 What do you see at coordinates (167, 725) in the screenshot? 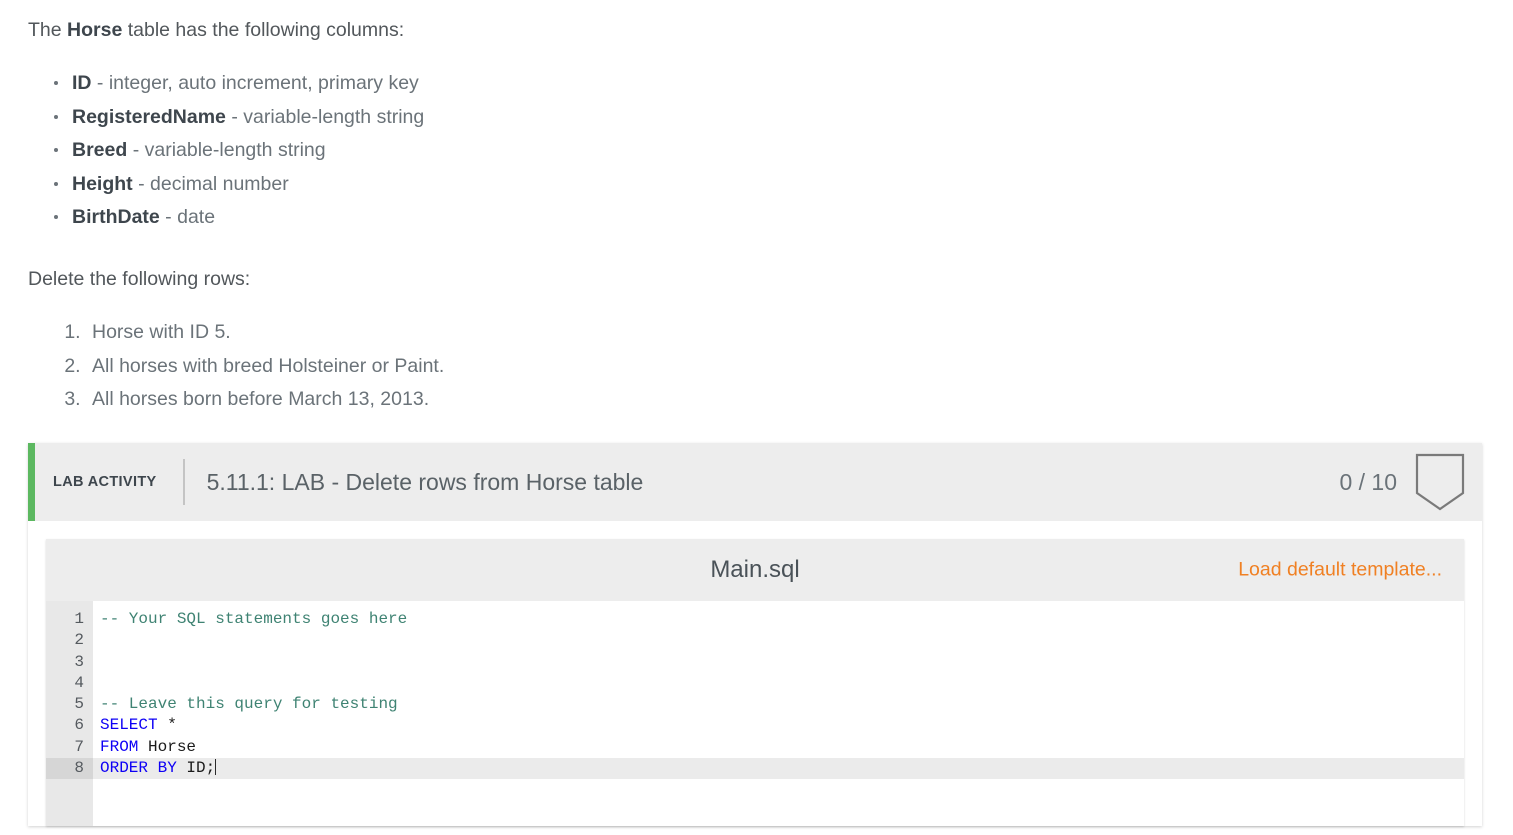
I see `code-token-plain: *` at bounding box center [167, 725].